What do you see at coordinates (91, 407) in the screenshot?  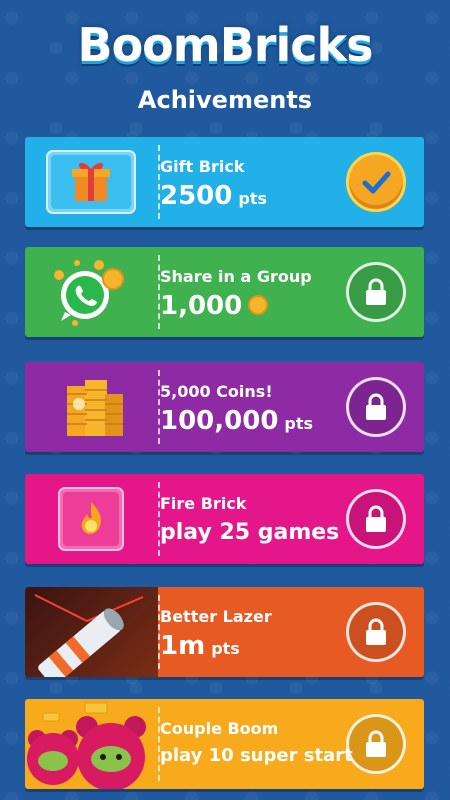 I see `coin-stack-icon` at bounding box center [91, 407].